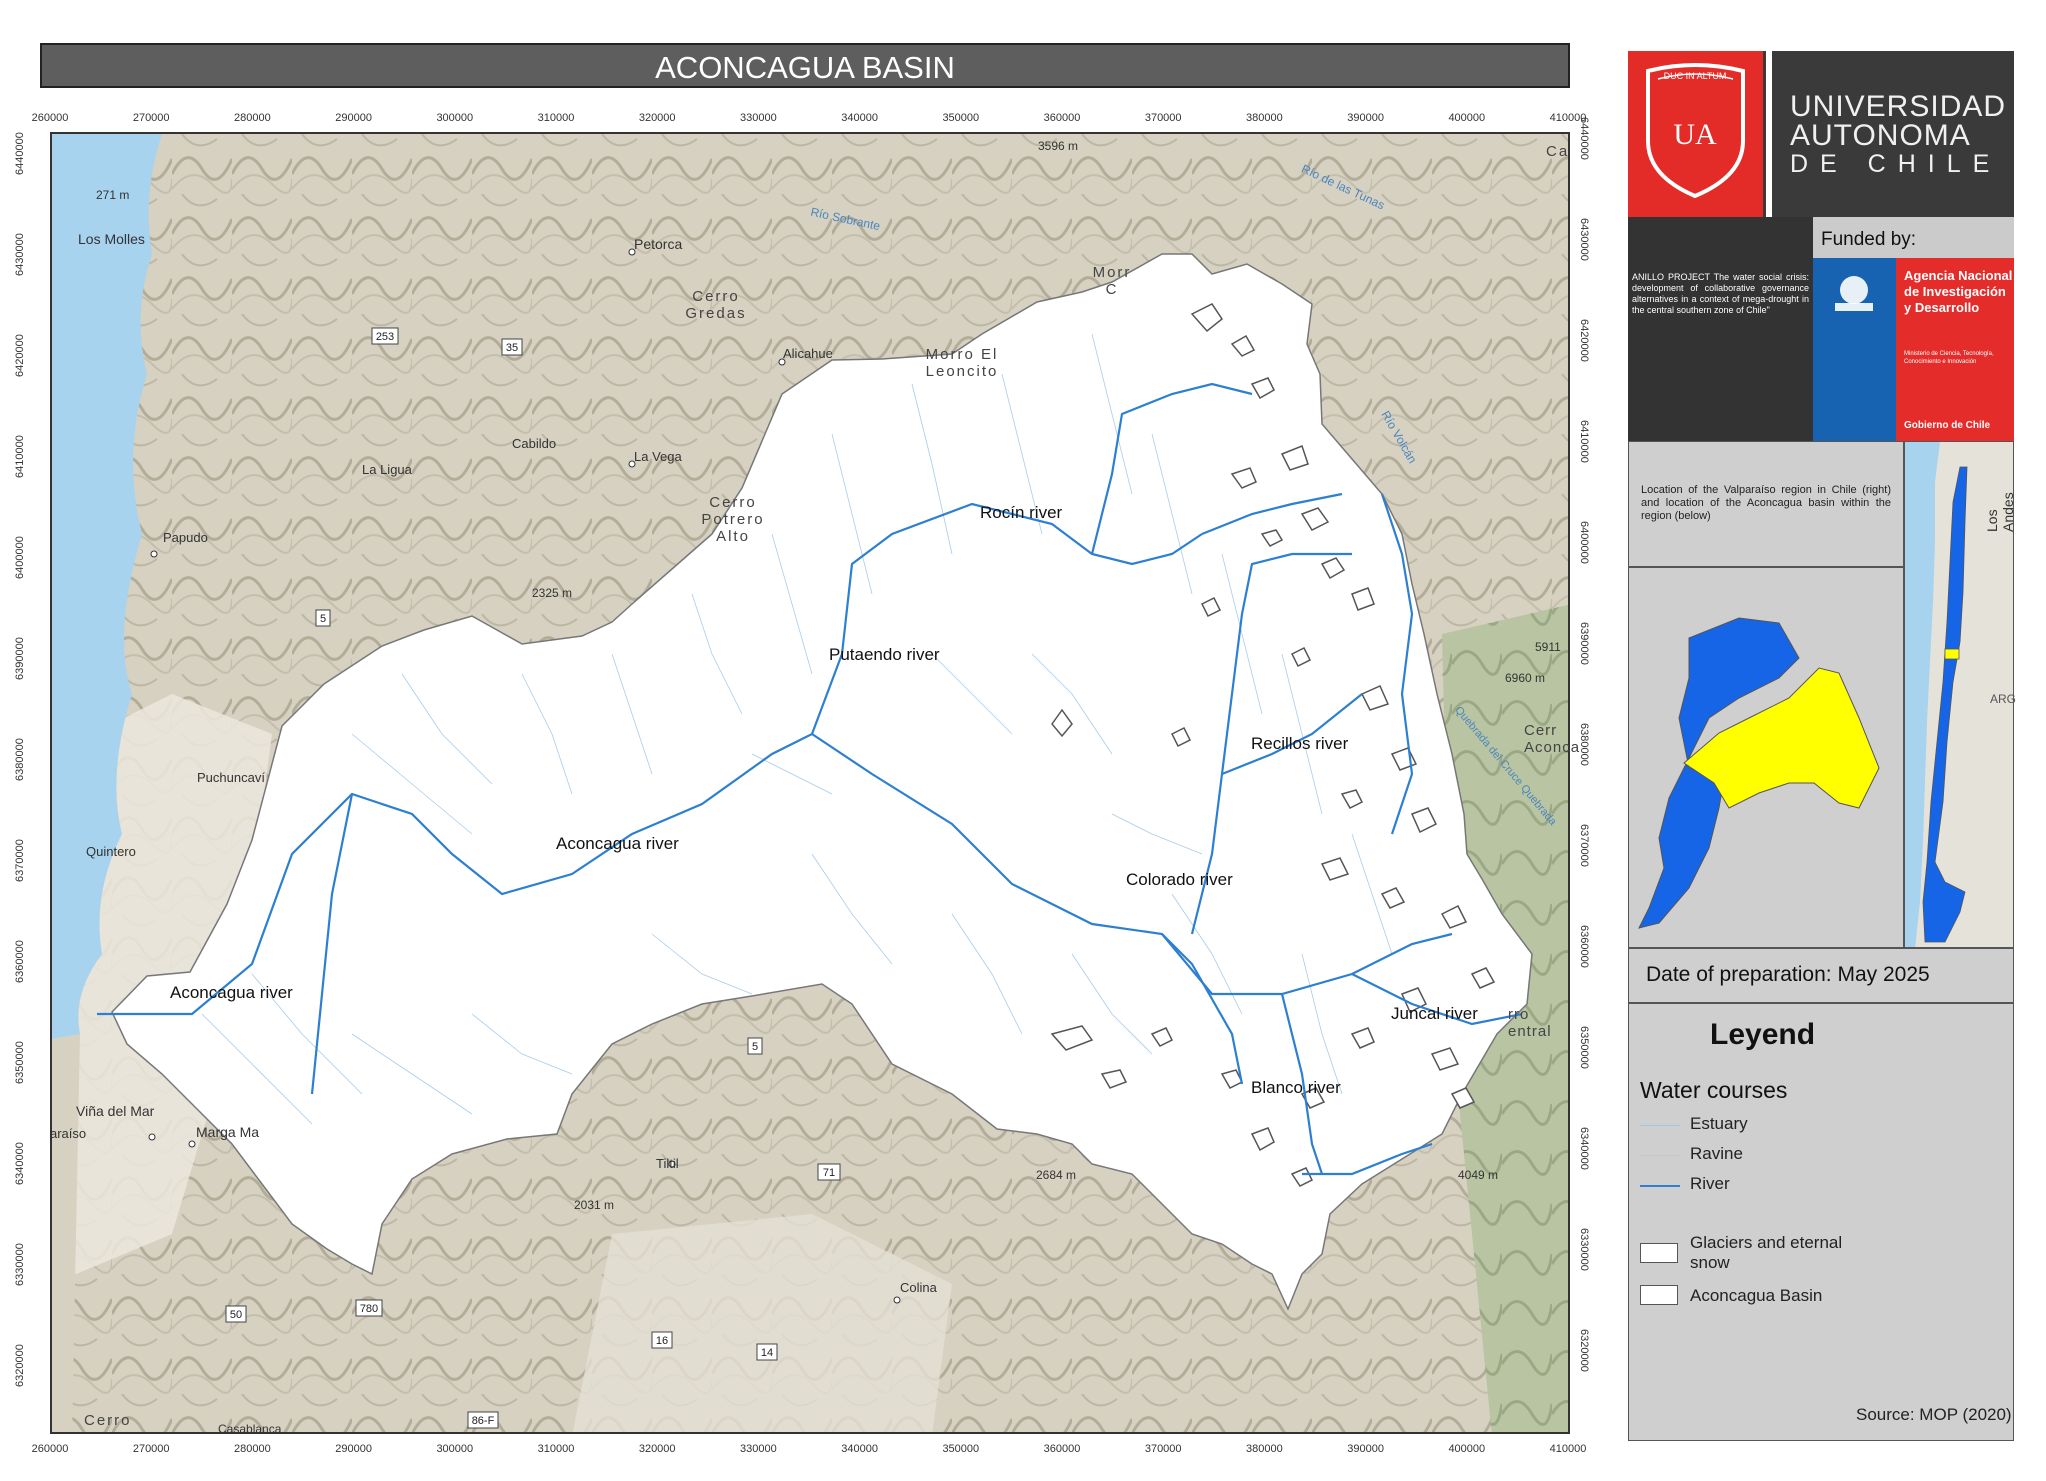 The height and width of the screenshot is (1481, 2046). I want to click on x-tick-top: 370000, so click(1163, 118).